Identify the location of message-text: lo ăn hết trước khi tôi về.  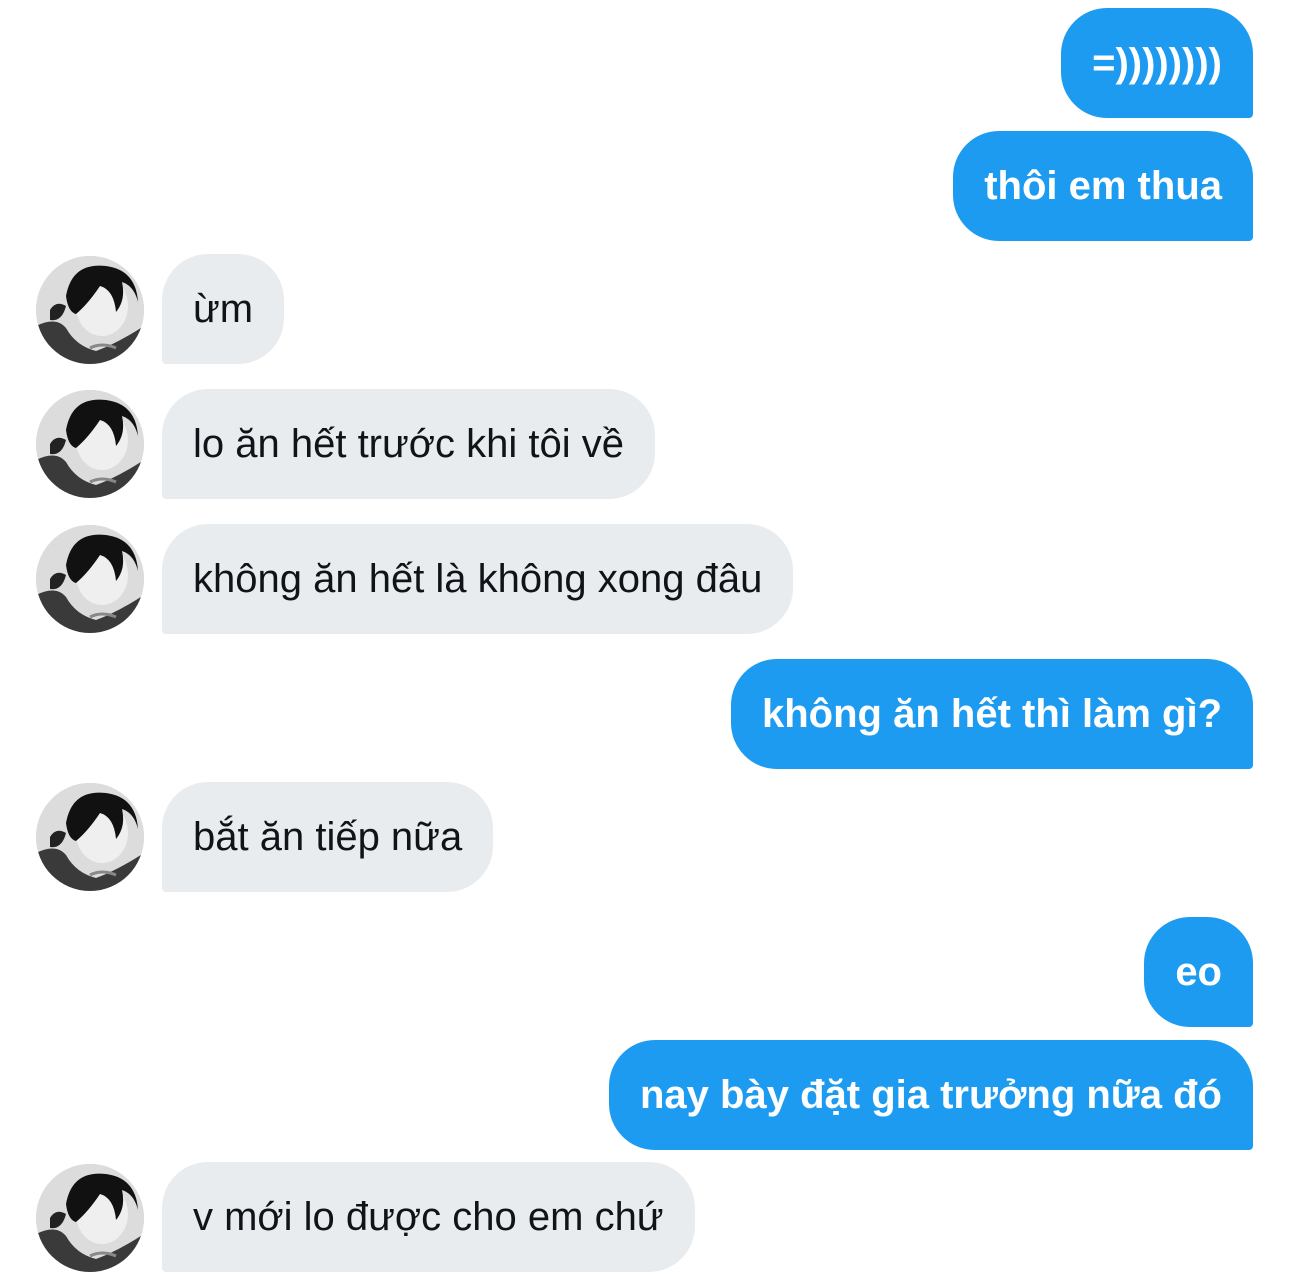
(408, 444).